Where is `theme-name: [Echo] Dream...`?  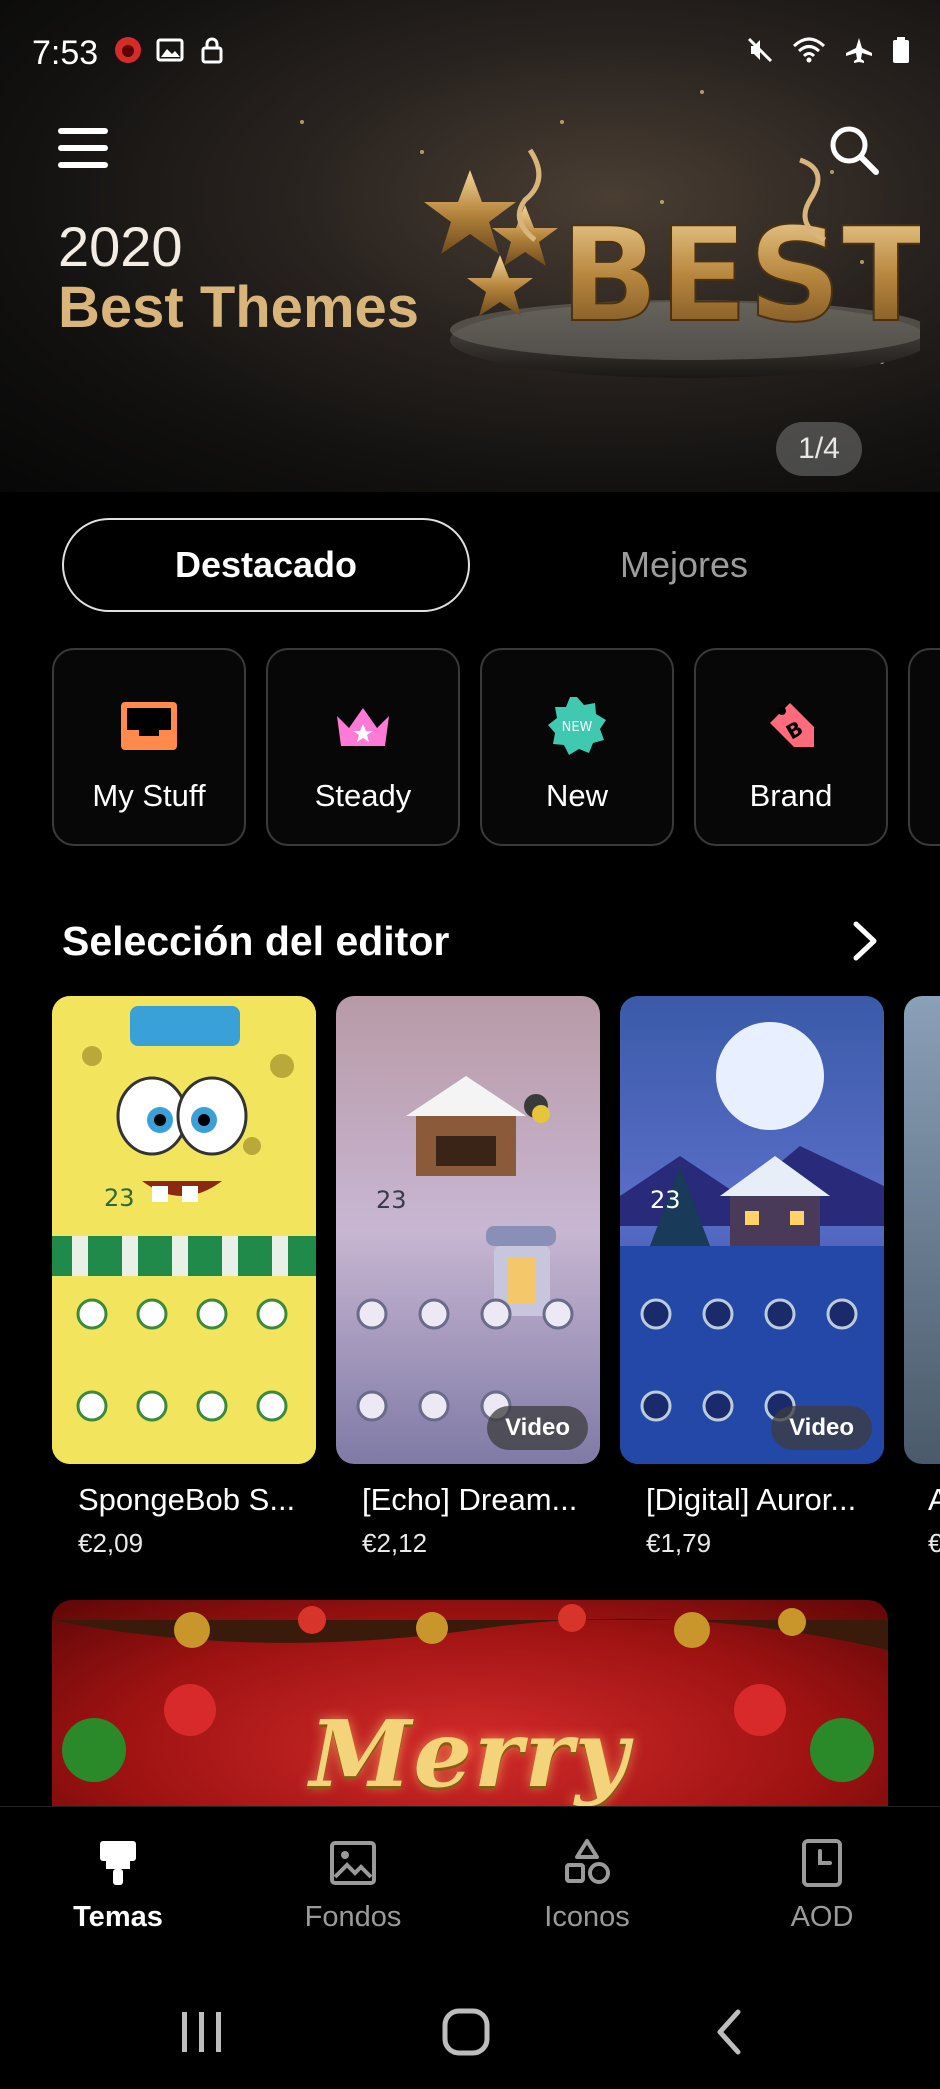
theme-name: [Echo] Dream... is located at coordinates (470, 1499).